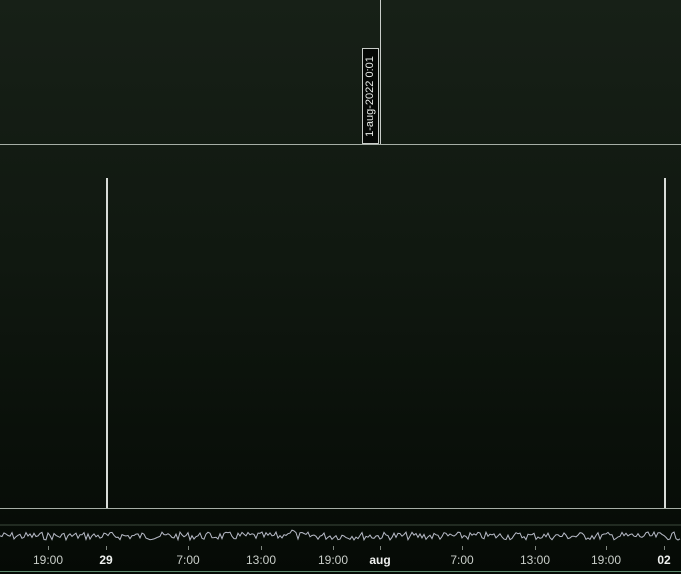  I want to click on cursor-date-text: 1-aug-2022 0:01, so click(370, 96).